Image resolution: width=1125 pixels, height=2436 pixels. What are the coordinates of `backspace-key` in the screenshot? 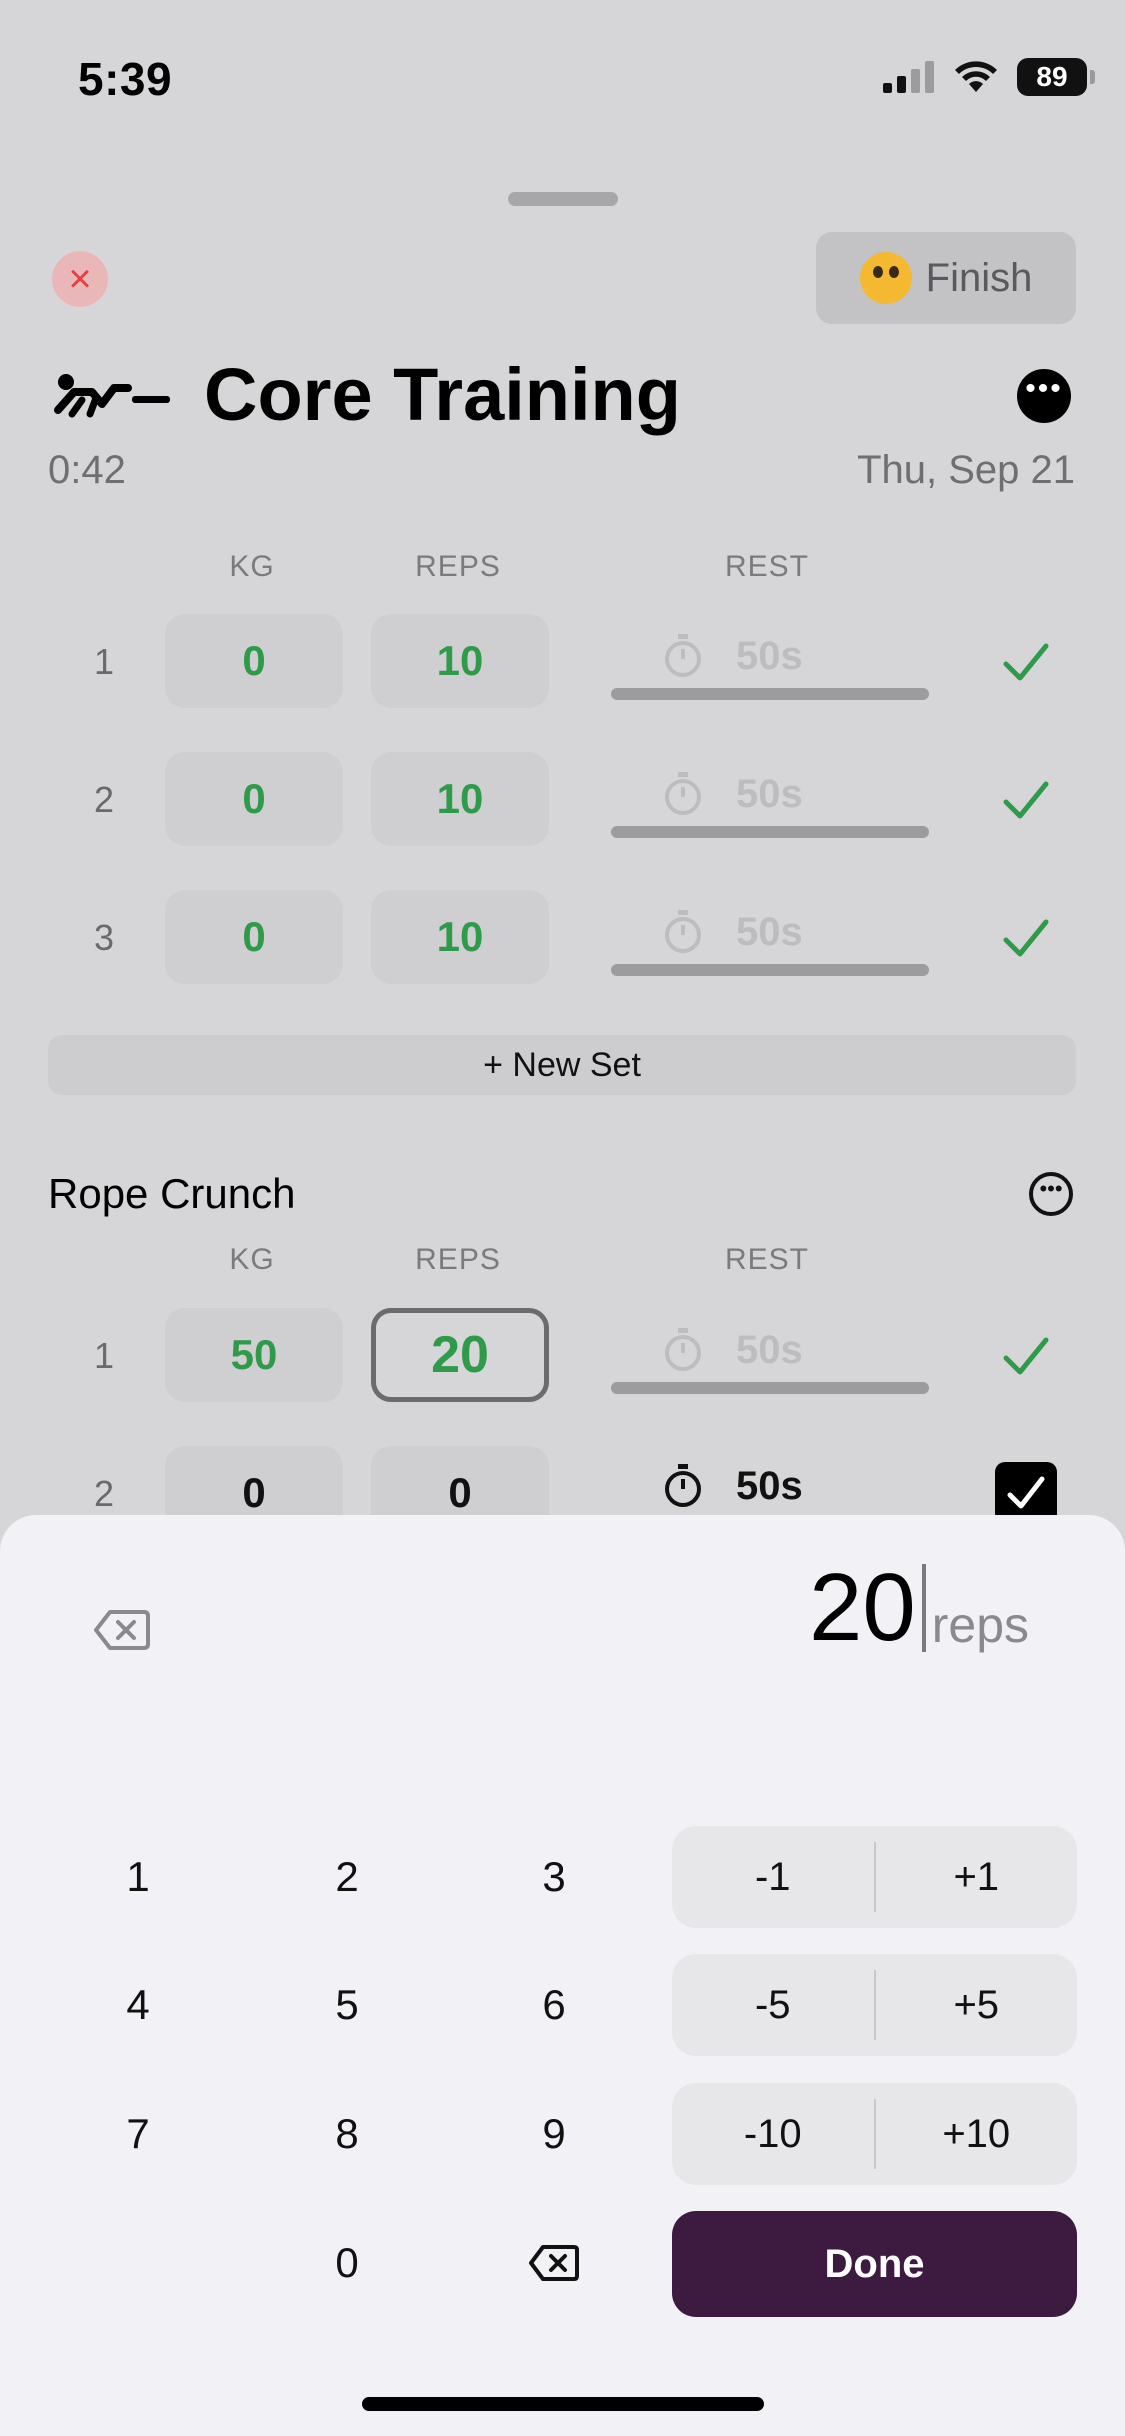 It's located at (554, 2263).